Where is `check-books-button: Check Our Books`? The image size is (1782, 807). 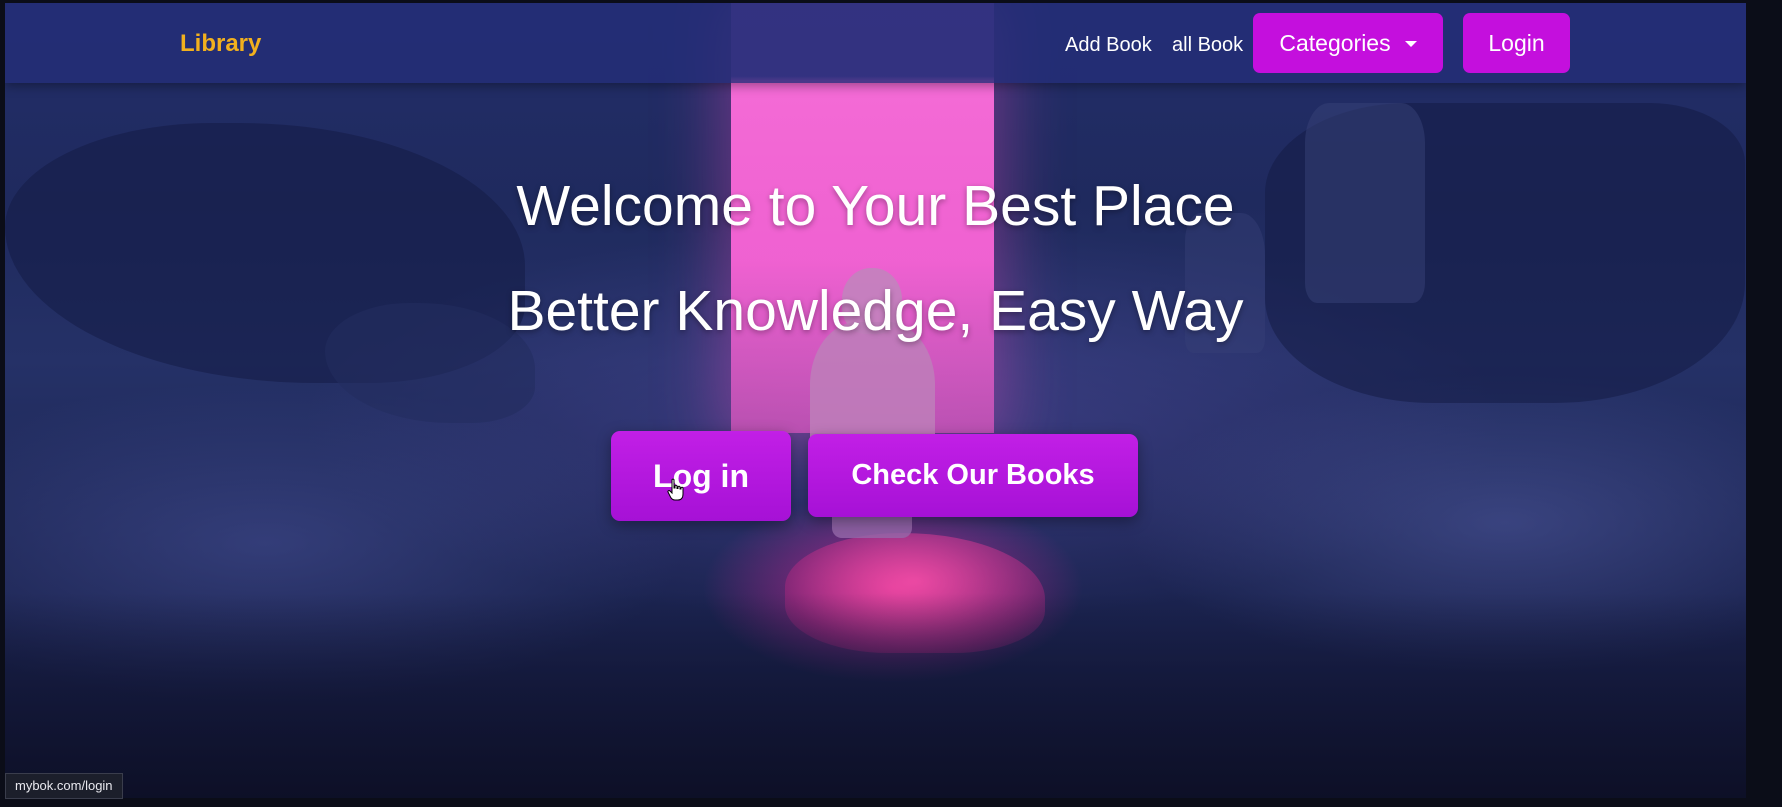 check-books-button: Check Our Books is located at coordinates (973, 475).